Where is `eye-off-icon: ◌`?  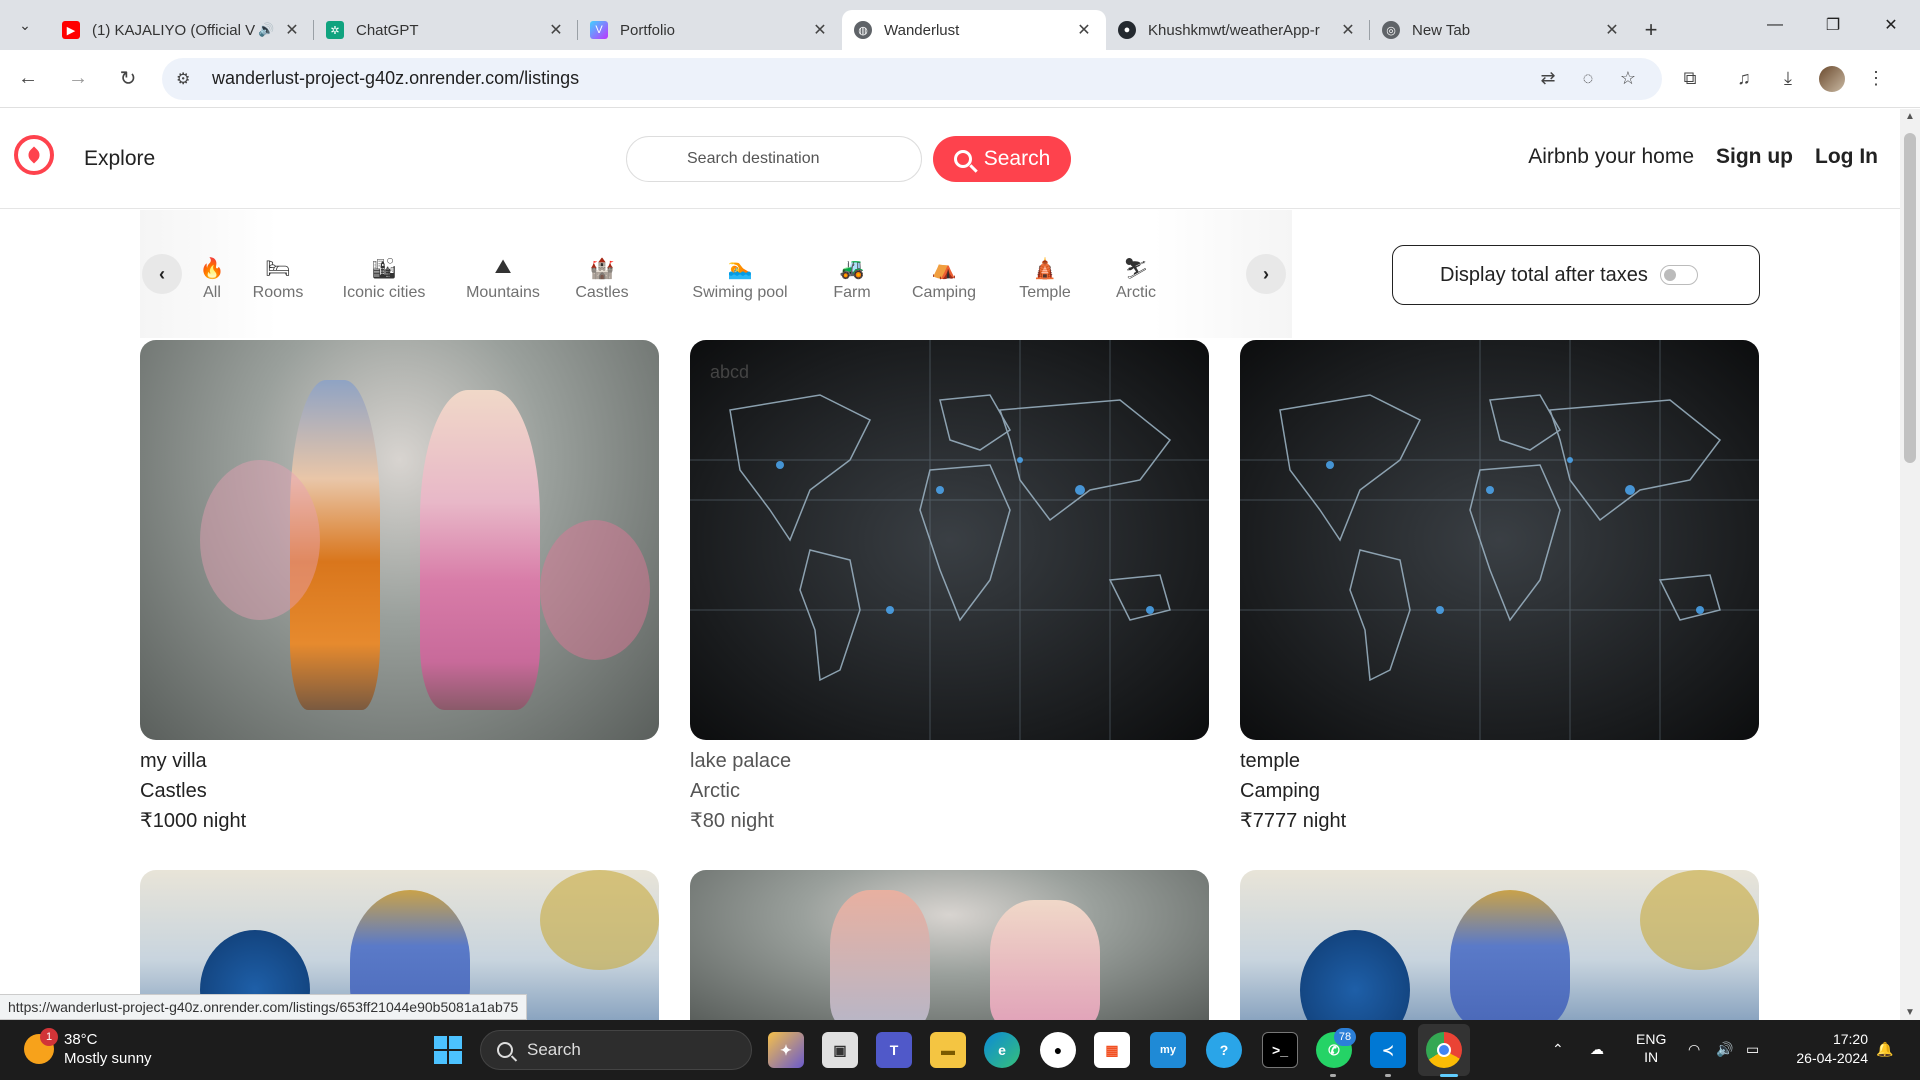
eye-off-icon: ◌ is located at coordinates (1588, 78).